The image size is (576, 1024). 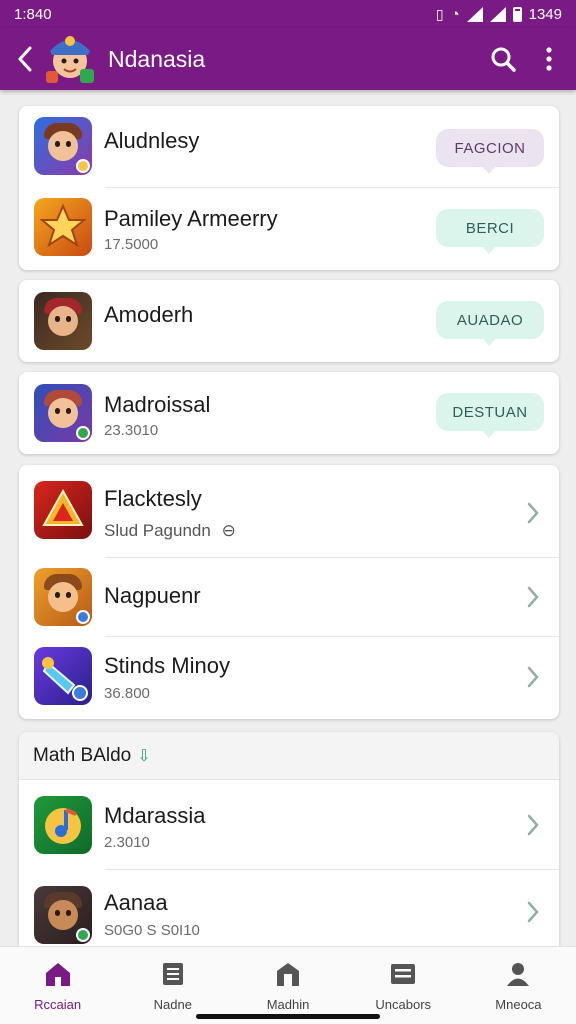 I want to click on nav-label: Nadne, so click(x=172, y=1004).